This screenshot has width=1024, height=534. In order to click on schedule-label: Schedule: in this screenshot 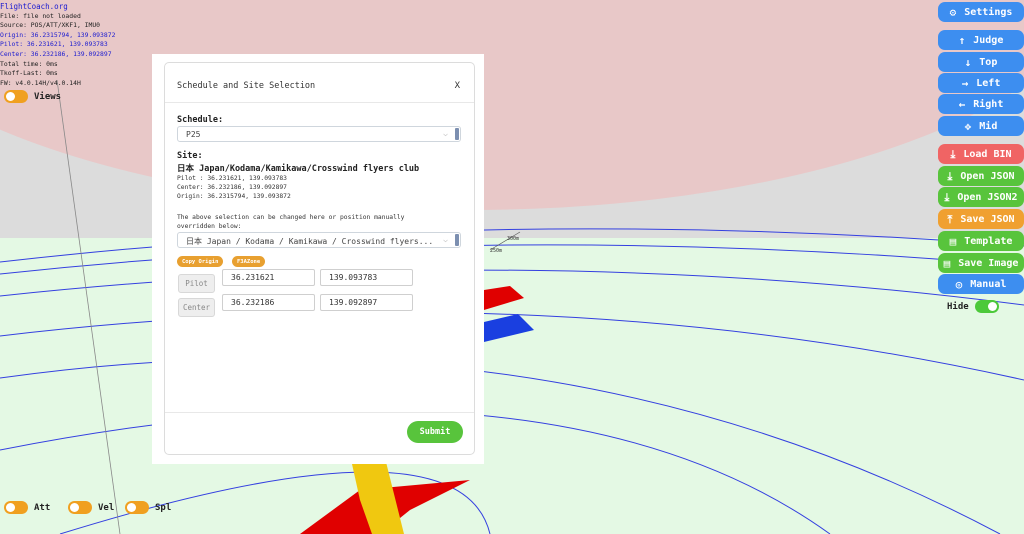, I will do `click(200, 120)`.